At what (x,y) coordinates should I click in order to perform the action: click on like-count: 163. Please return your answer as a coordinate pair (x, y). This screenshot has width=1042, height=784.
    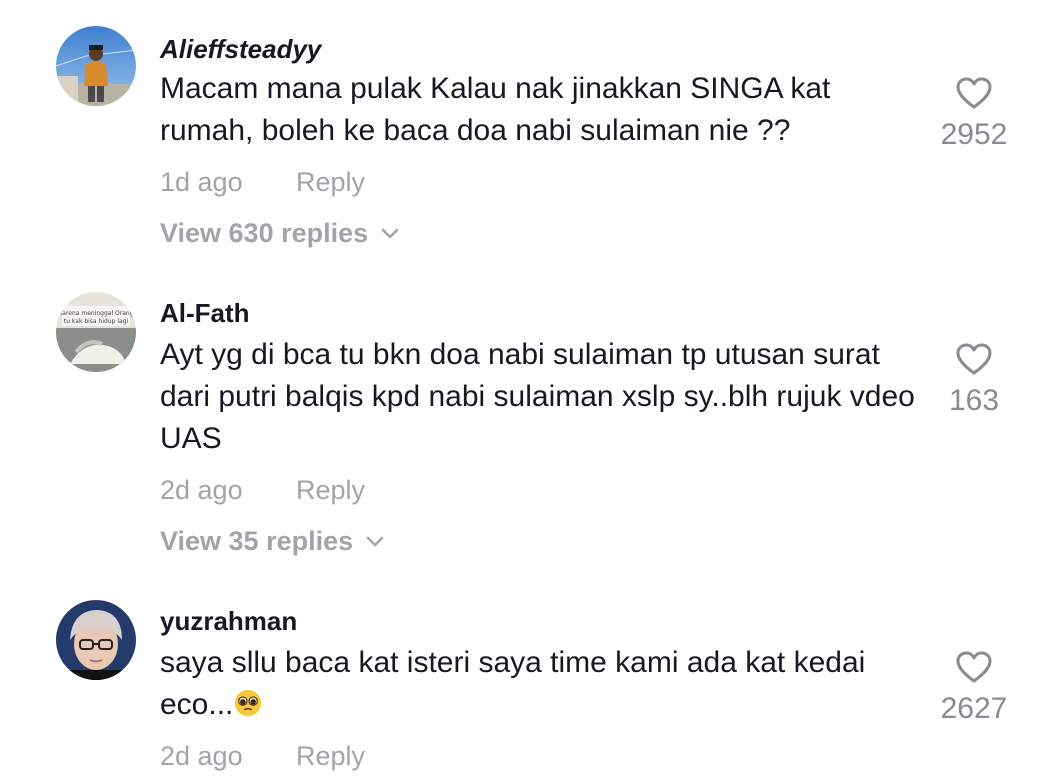
    Looking at the image, I should click on (974, 400).